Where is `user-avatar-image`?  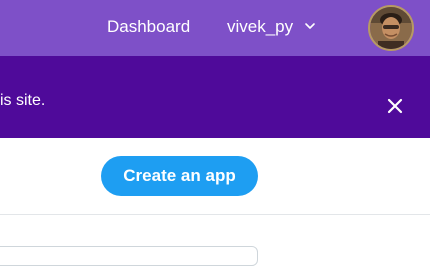
user-avatar-image is located at coordinates (391, 28).